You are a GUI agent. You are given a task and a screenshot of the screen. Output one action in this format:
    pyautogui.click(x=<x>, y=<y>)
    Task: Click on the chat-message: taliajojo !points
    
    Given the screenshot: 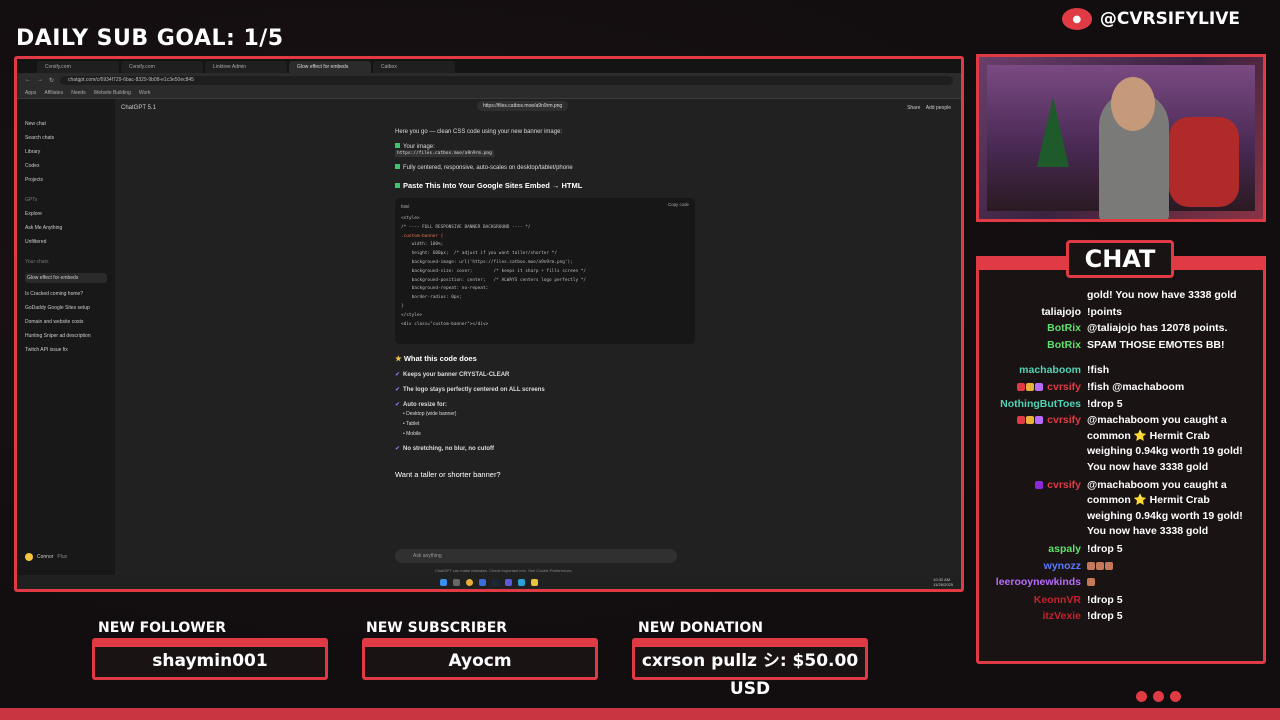 What is the action you would take?
    pyautogui.click(x=1122, y=313)
    